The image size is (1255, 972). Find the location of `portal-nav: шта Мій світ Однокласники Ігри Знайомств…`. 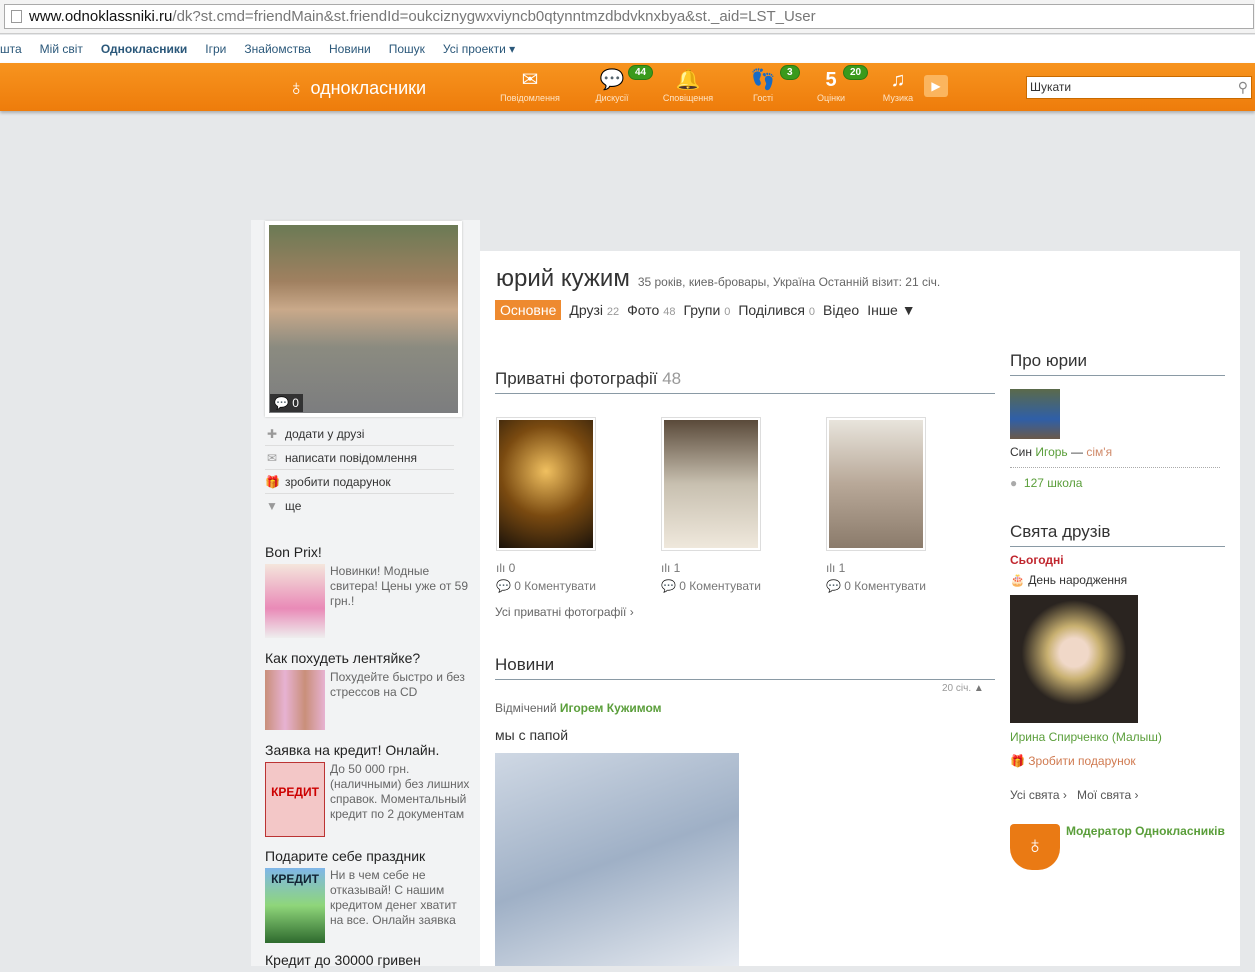

portal-nav: шта Мій світ Однокласники Ігри Знайомств… is located at coordinates (627, 49).